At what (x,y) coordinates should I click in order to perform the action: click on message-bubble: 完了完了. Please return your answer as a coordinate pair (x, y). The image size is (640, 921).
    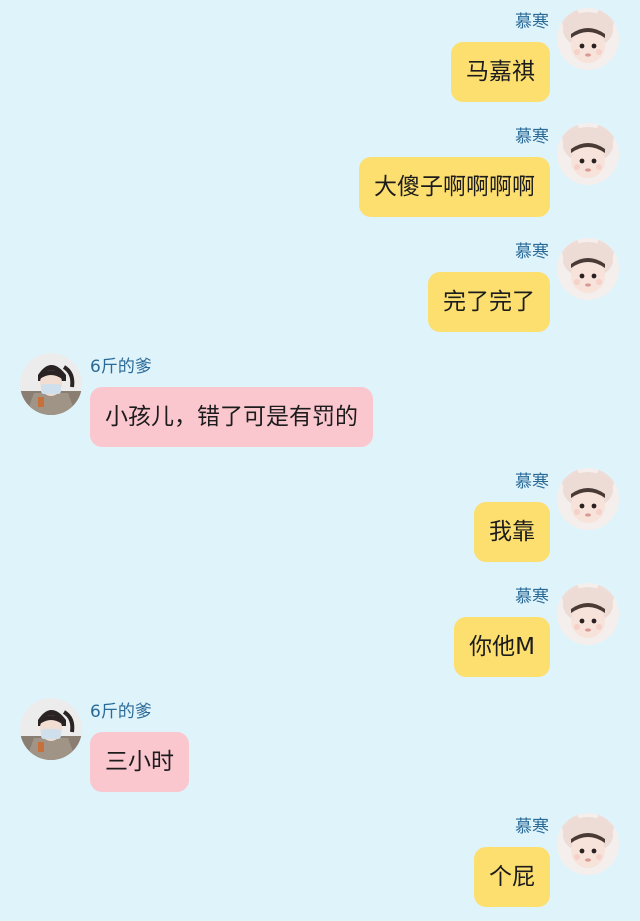
    Looking at the image, I should click on (489, 302).